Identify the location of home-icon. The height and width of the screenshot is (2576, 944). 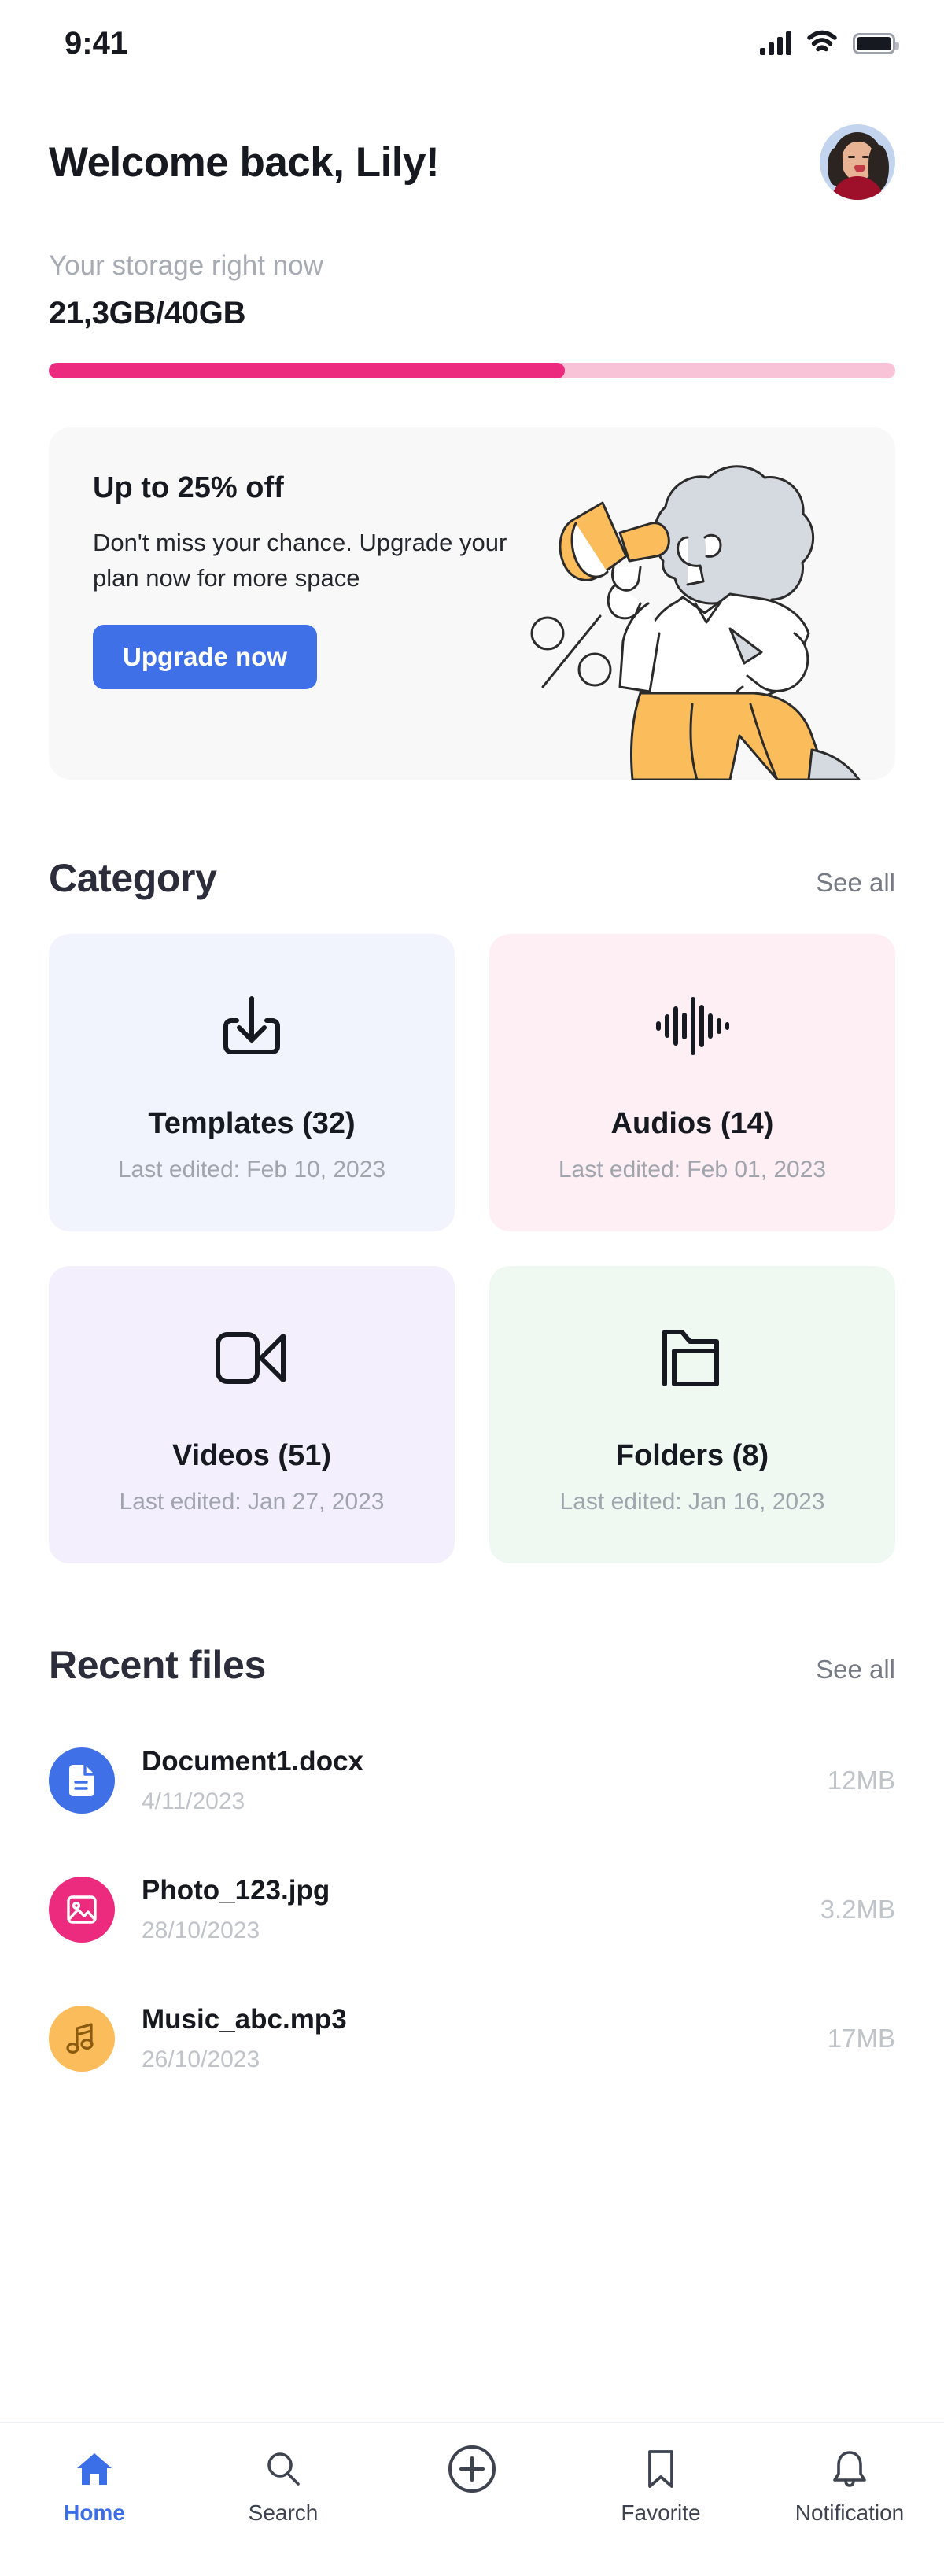
(94, 2469).